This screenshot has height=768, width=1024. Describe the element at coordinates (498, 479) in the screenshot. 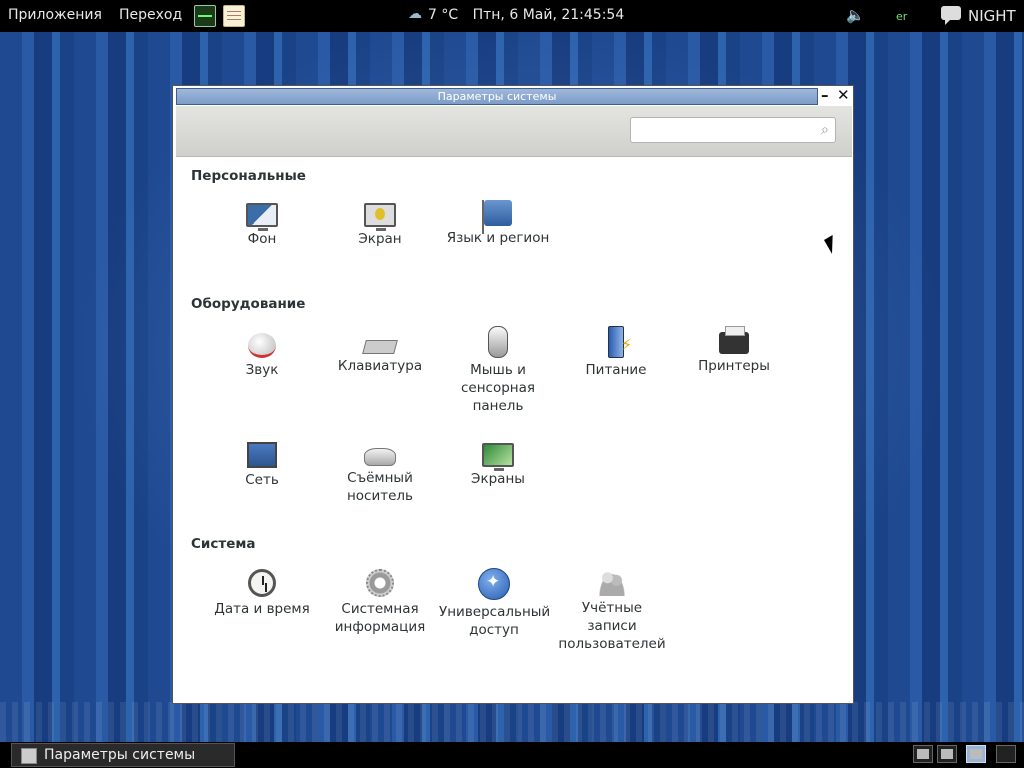

I see `item-label: Экраны` at that location.